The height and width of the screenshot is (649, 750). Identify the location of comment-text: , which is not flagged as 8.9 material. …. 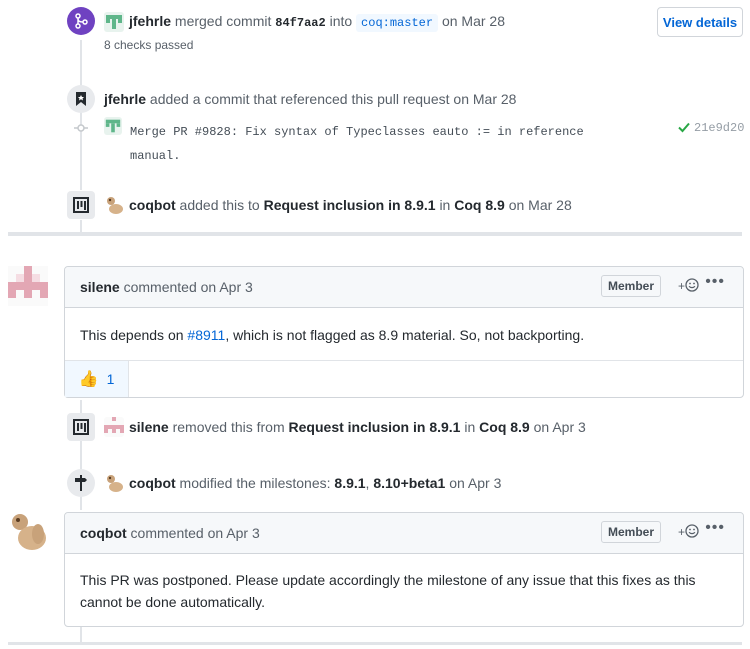
(405, 335).